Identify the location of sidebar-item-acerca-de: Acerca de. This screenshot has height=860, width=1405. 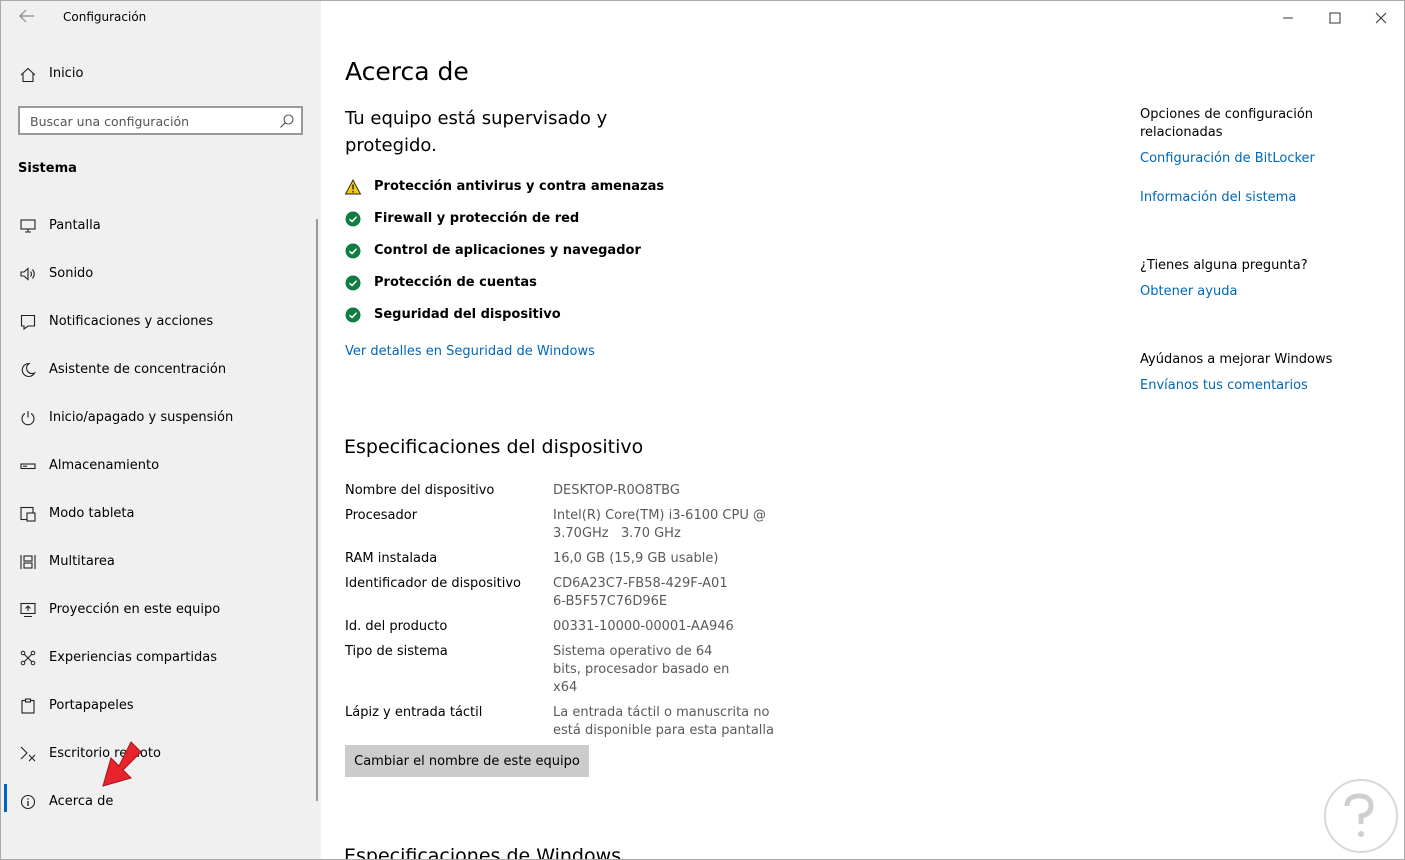
(161, 809).